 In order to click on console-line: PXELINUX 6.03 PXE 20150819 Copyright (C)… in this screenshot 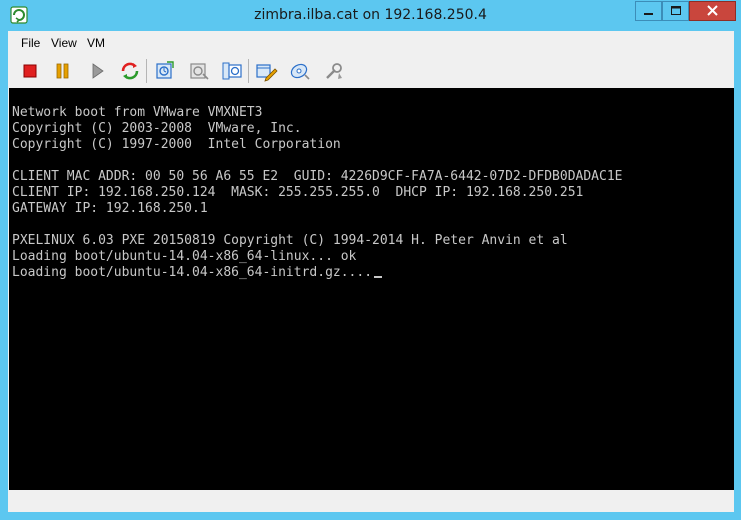, I will do `click(290, 240)`.